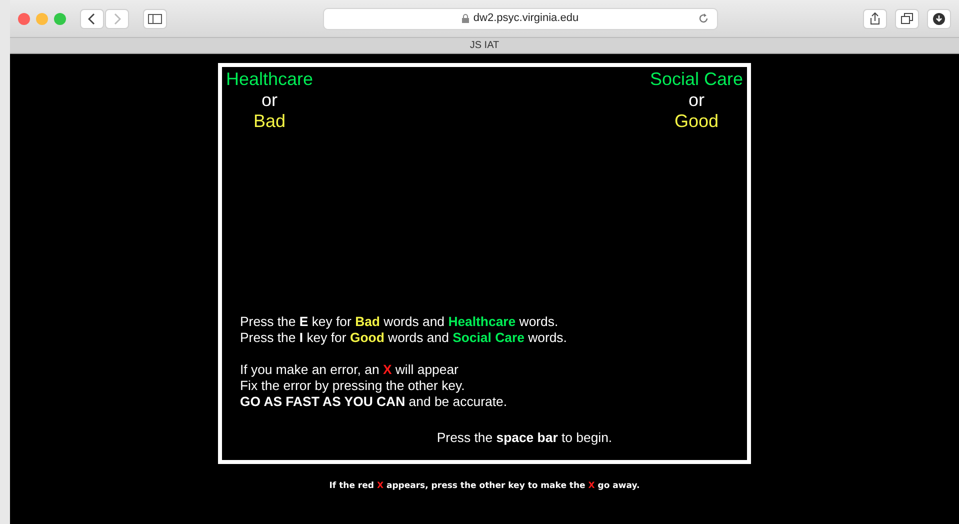 The height and width of the screenshot is (524, 959). I want to click on address-field: dw2.psyc.virginia.edu, so click(520, 19).